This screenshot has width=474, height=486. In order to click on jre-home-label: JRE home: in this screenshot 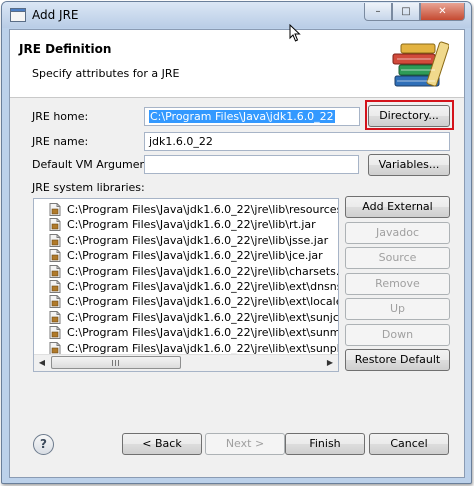, I will do `click(60, 116)`.